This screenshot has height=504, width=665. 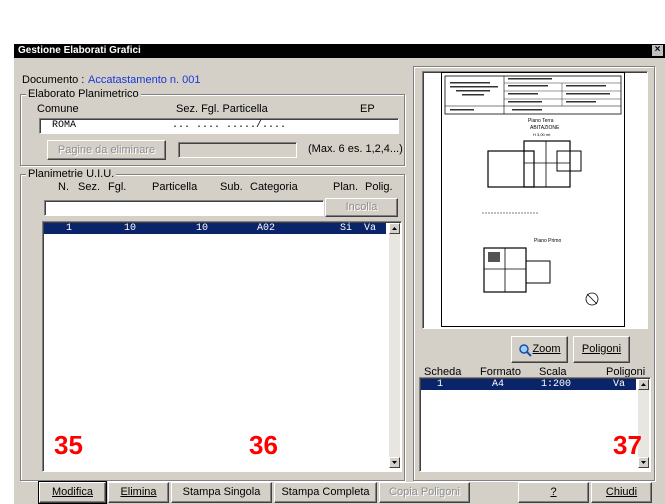 What do you see at coordinates (68, 445) in the screenshot?
I see `annotation-35: 35` at bounding box center [68, 445].